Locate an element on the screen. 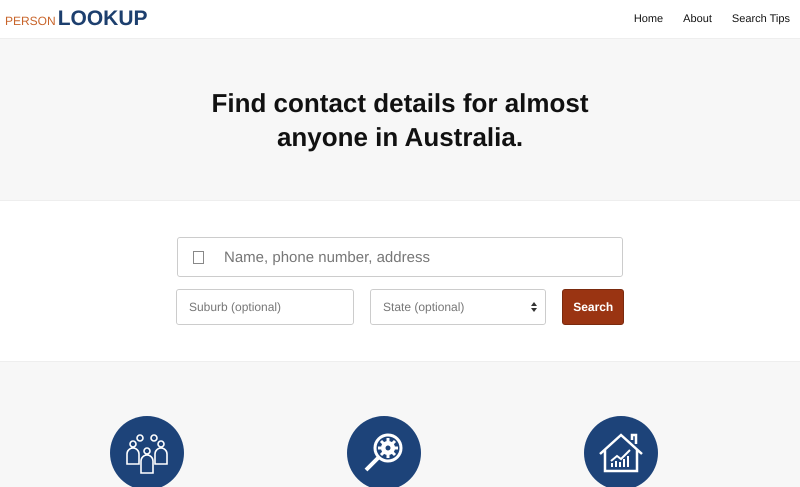 Image resolution: width=800 pixels, height=487 pixels. square-icon is located at coordinates (198, 257).